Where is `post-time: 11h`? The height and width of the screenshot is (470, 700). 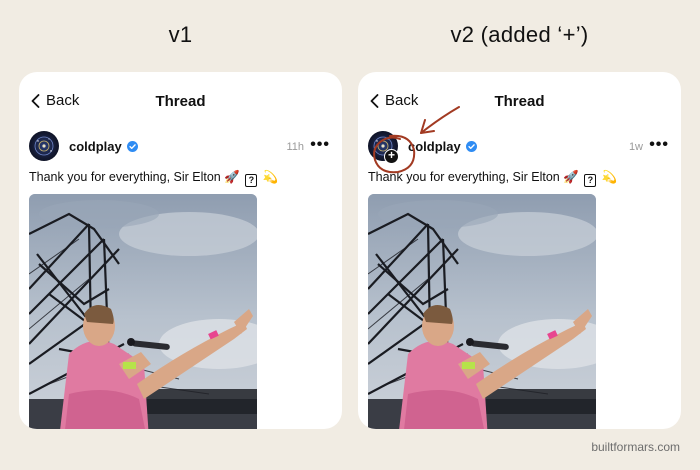
post-time: 11h is located at coordinates (295, 147).